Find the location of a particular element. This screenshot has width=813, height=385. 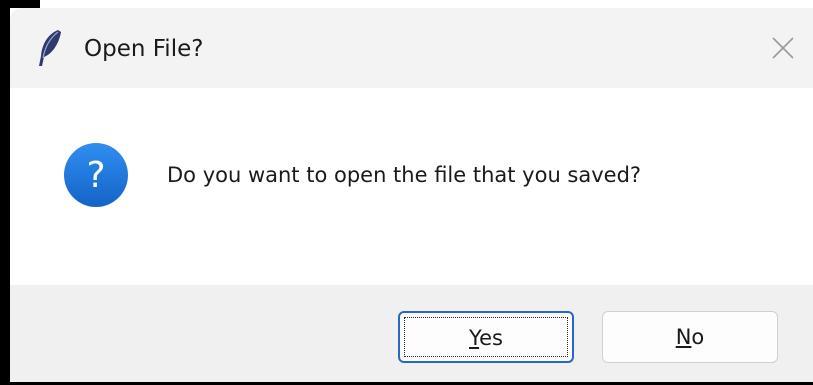

question-glyph: ? is located at coordinates (95, 175).